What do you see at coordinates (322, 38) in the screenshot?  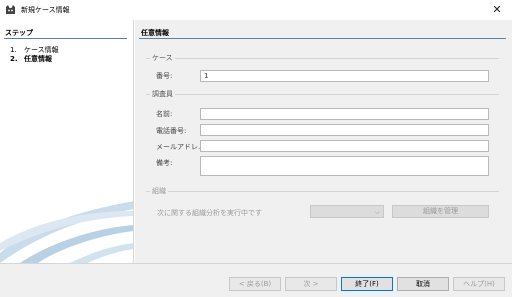 I see `header-divider` at bounding box center [322, 38].